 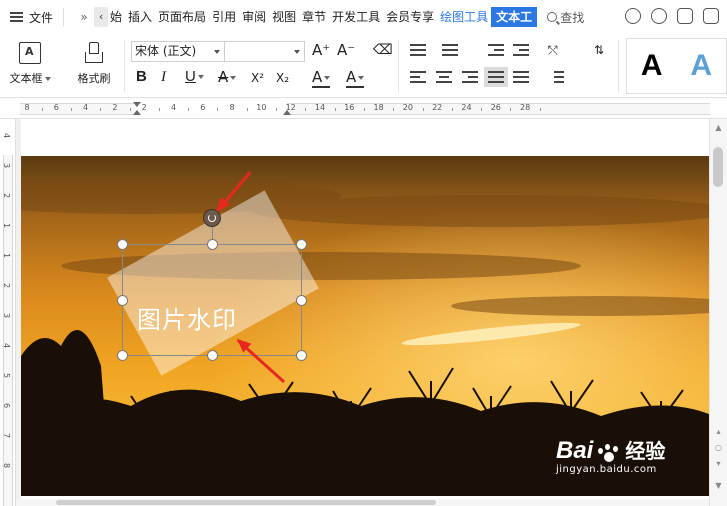 I want to click on ruler-tick-label: 4, so click(x=86, y=107).